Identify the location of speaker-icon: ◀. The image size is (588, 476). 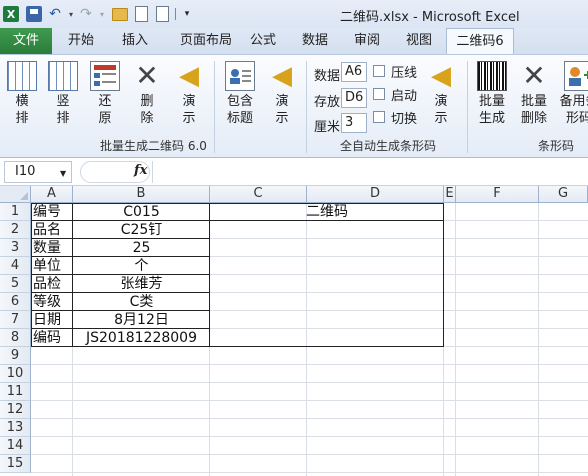
(282, 76).